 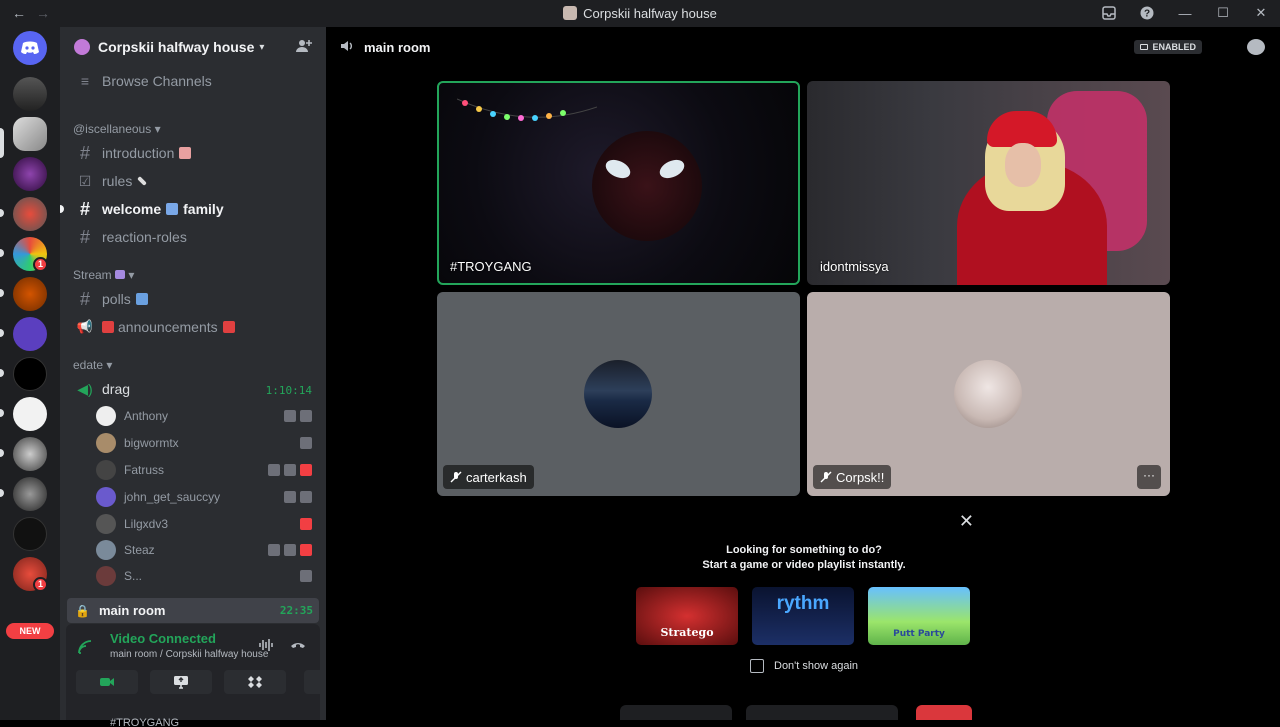 I want to click on history-nav: ← →, so click(x=31, y=13).